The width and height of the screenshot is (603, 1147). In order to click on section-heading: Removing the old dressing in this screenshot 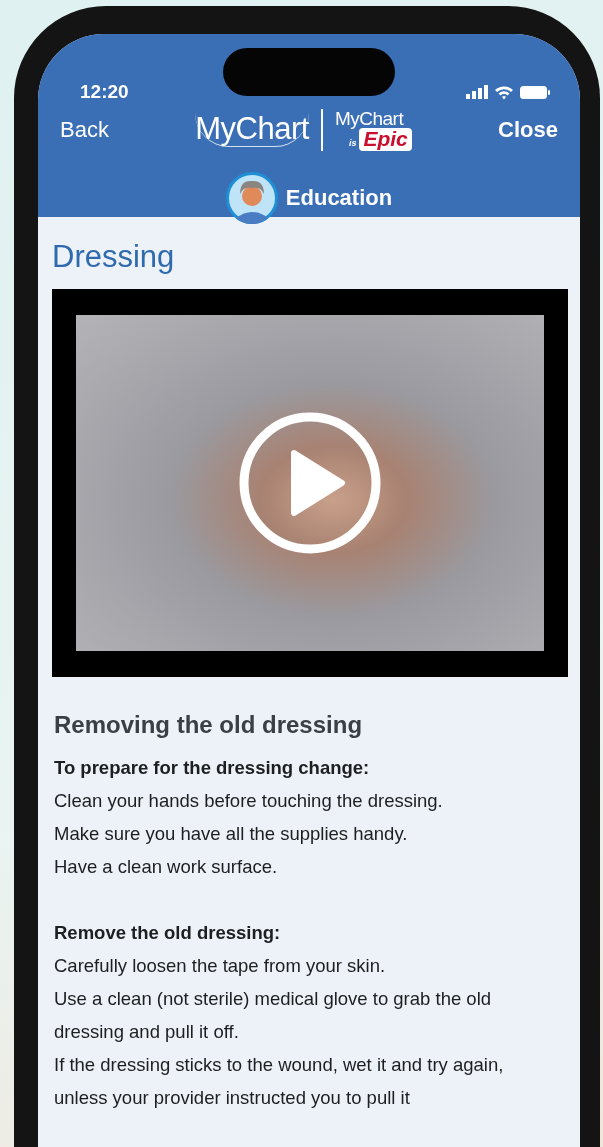, I will do `click(209, 725)`.